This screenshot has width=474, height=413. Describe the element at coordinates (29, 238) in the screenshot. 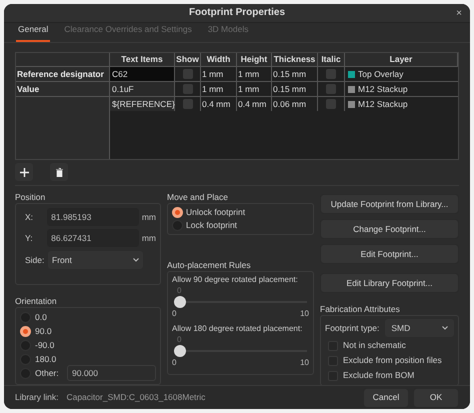

I see `field-label: Y:` at that location.